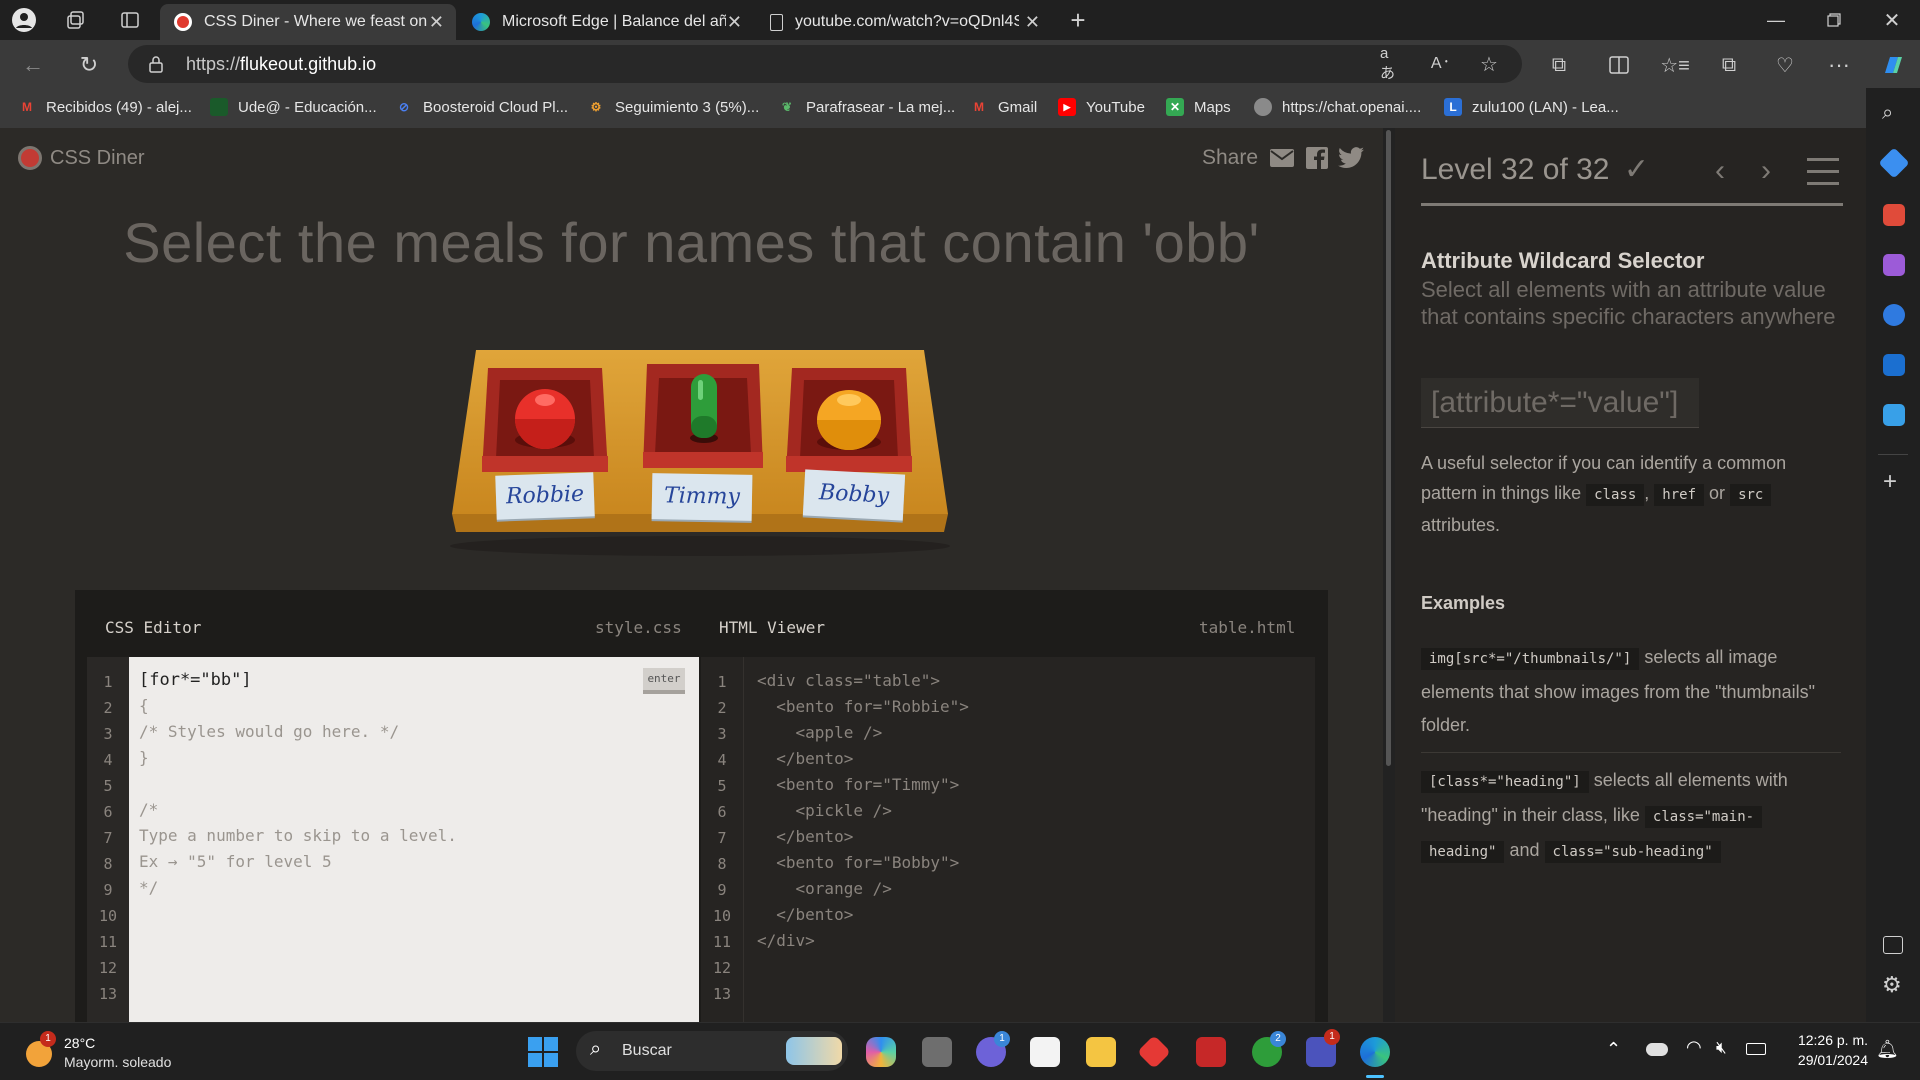 The width and height of the screenshot is (1920, 1080). What do you see at coordinates (195, 680) in the screenshot?
I see `css-selector-input: [for*="bb"]` at bounding box center [195, 680].